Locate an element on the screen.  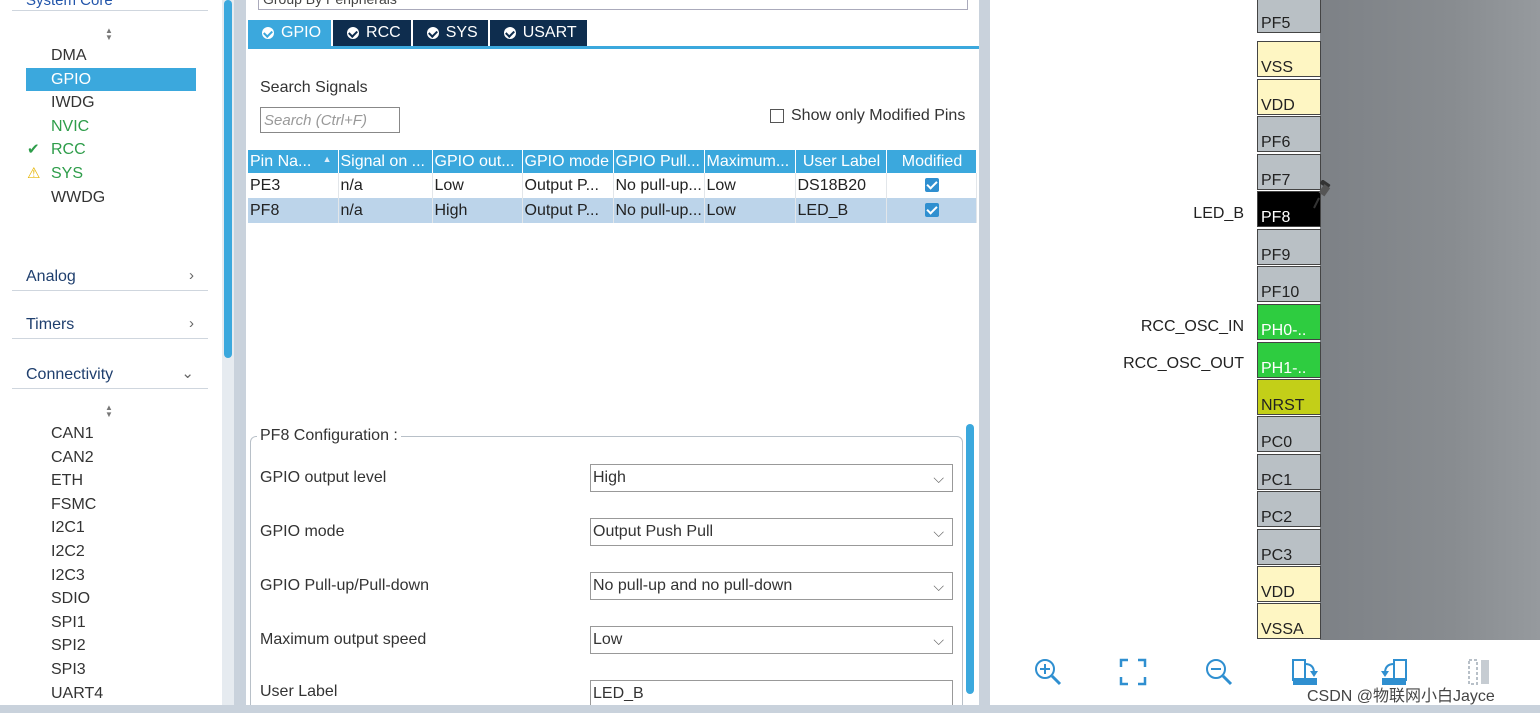
input-value: LED_B is located at coordinates (618, 693).